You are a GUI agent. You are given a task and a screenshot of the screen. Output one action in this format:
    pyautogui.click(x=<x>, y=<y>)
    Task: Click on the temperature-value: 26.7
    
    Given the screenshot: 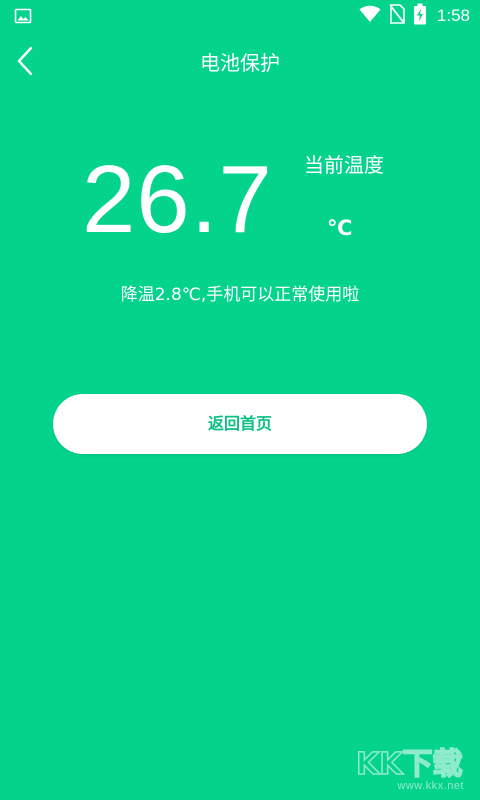 What is the action you would take?
    pyautogui.click(x=177, y=199)
    